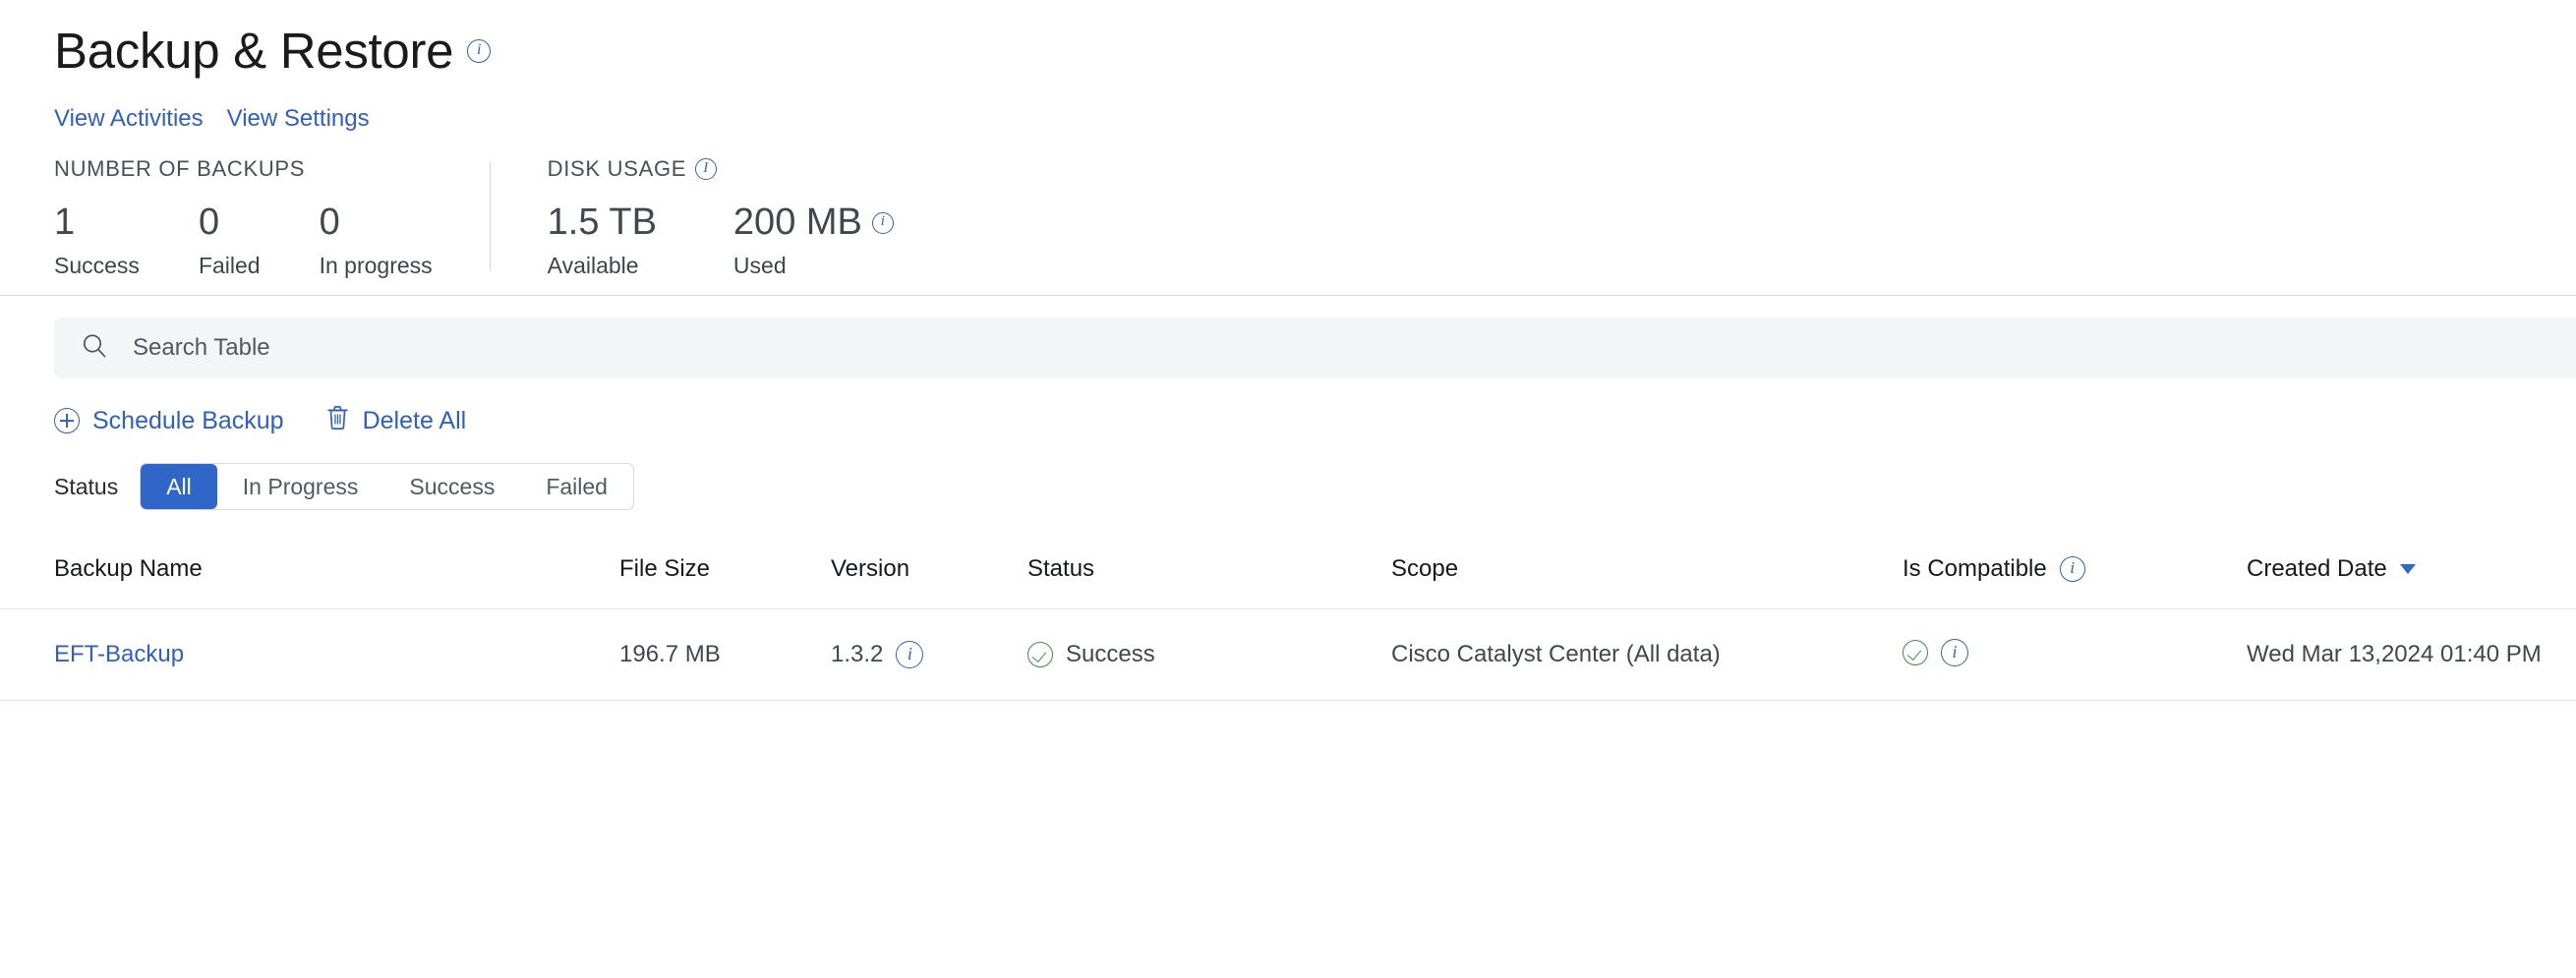 The height and width of the screenshot is (978, 2576). What do you see at coordinates (857, 654) in the screenshot?
I see `version-value: 1.3.2` at bounding box center [857, 654].